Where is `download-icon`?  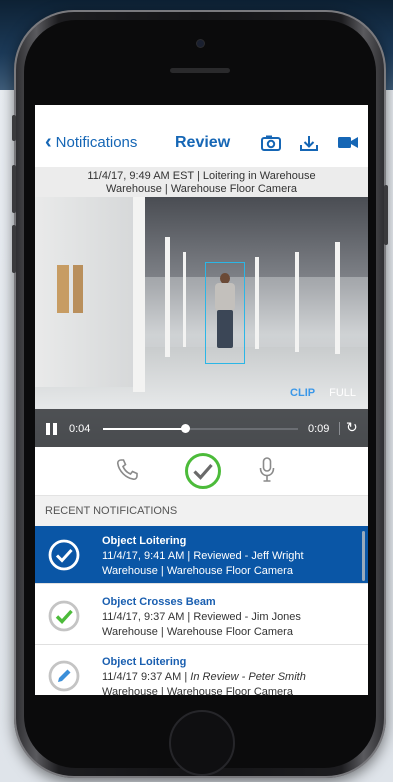
download-icon is located at coordinates (309, 143).